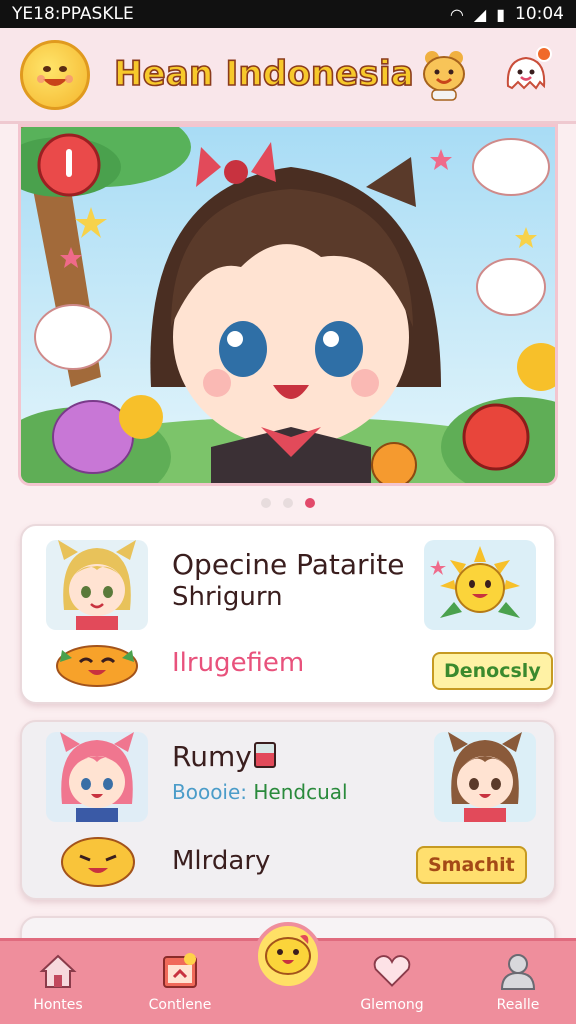  What do you see at coordinates (265, 755) in the screenshot?
I see `bookmark-icon` at bounding box center [265, 755].